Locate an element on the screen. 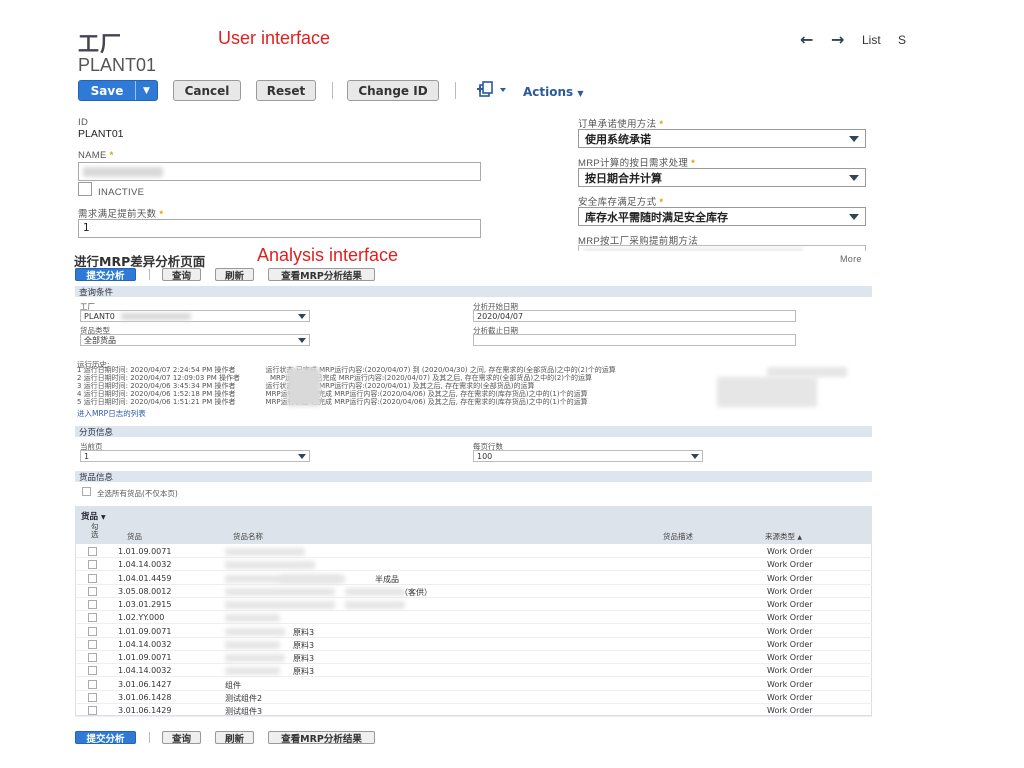  item-name: 半成品 is located at coordinates (387, 579).